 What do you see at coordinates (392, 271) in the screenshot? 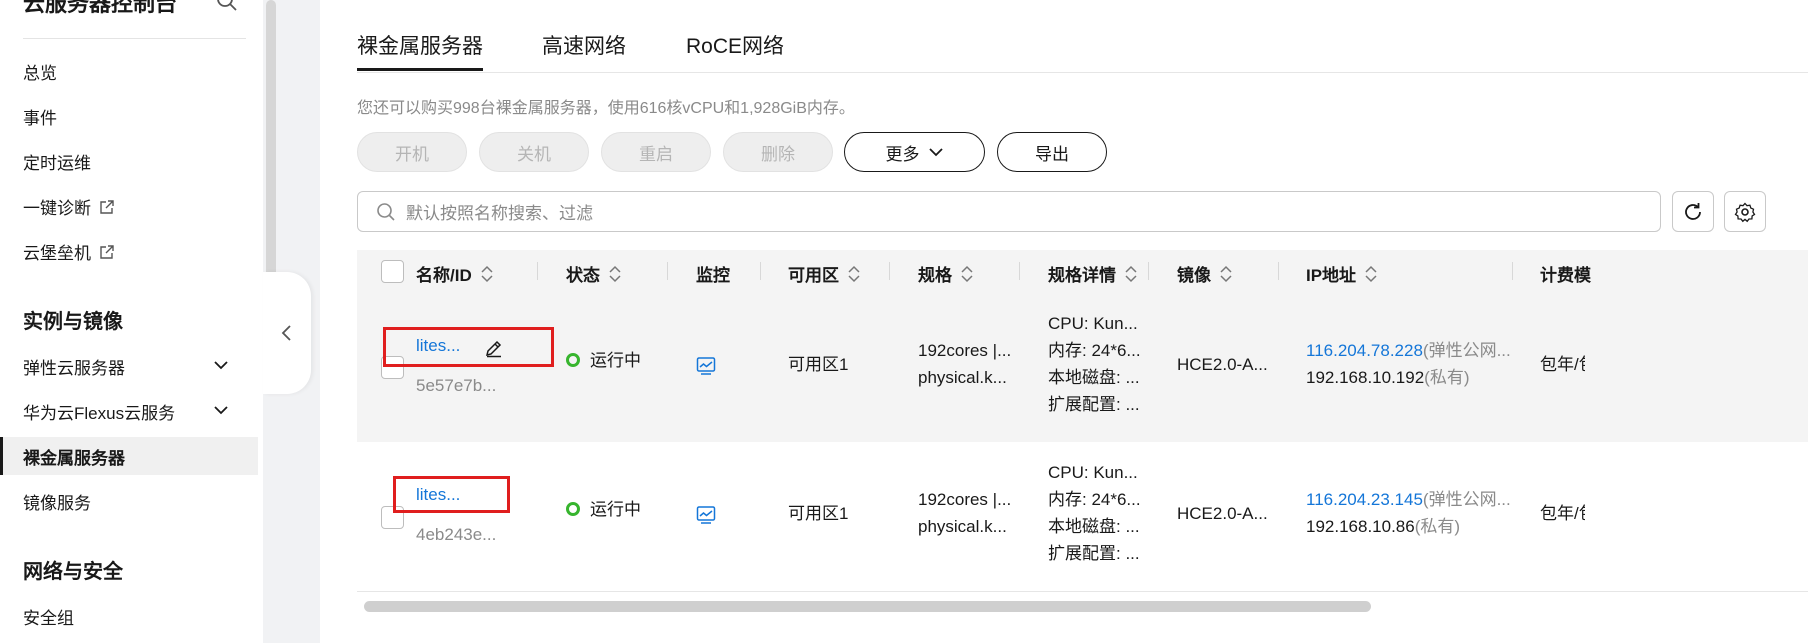
I see `select-all-checkbox` at bounding box center [392, 271].